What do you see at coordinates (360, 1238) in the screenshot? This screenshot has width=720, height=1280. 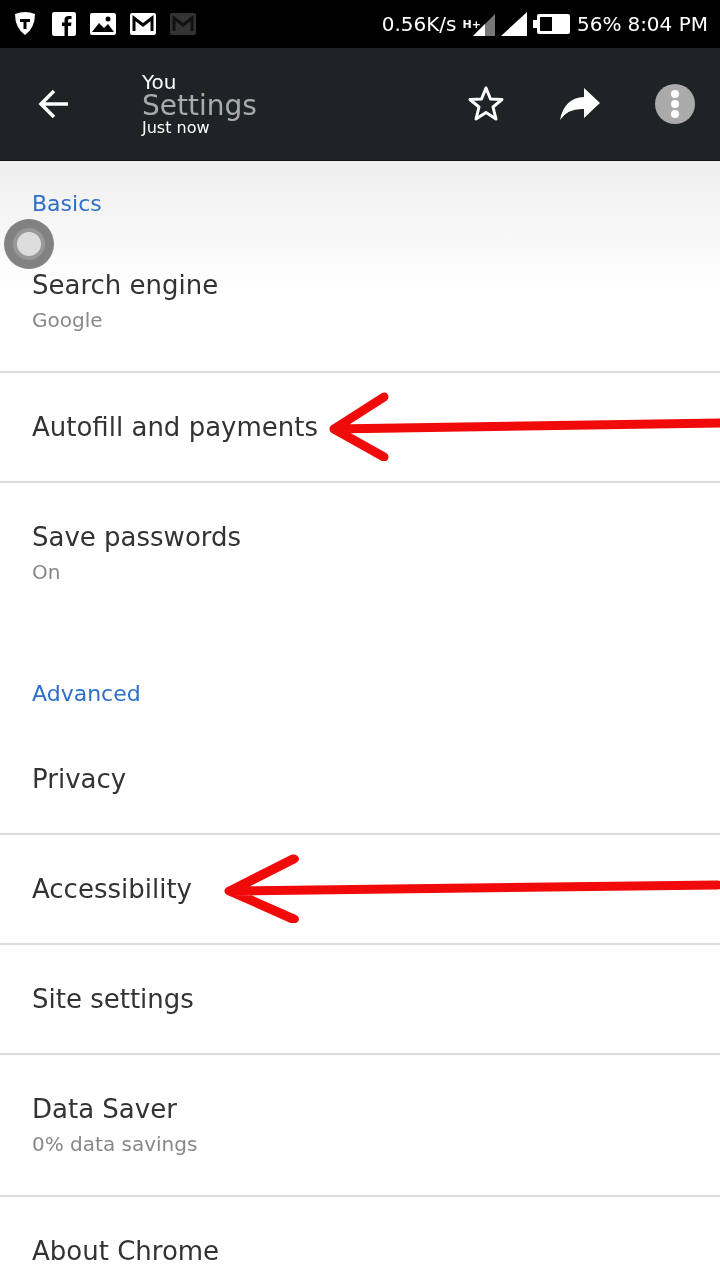 I see `settings-item: About Chrome` at bounding box center [360, 1238].